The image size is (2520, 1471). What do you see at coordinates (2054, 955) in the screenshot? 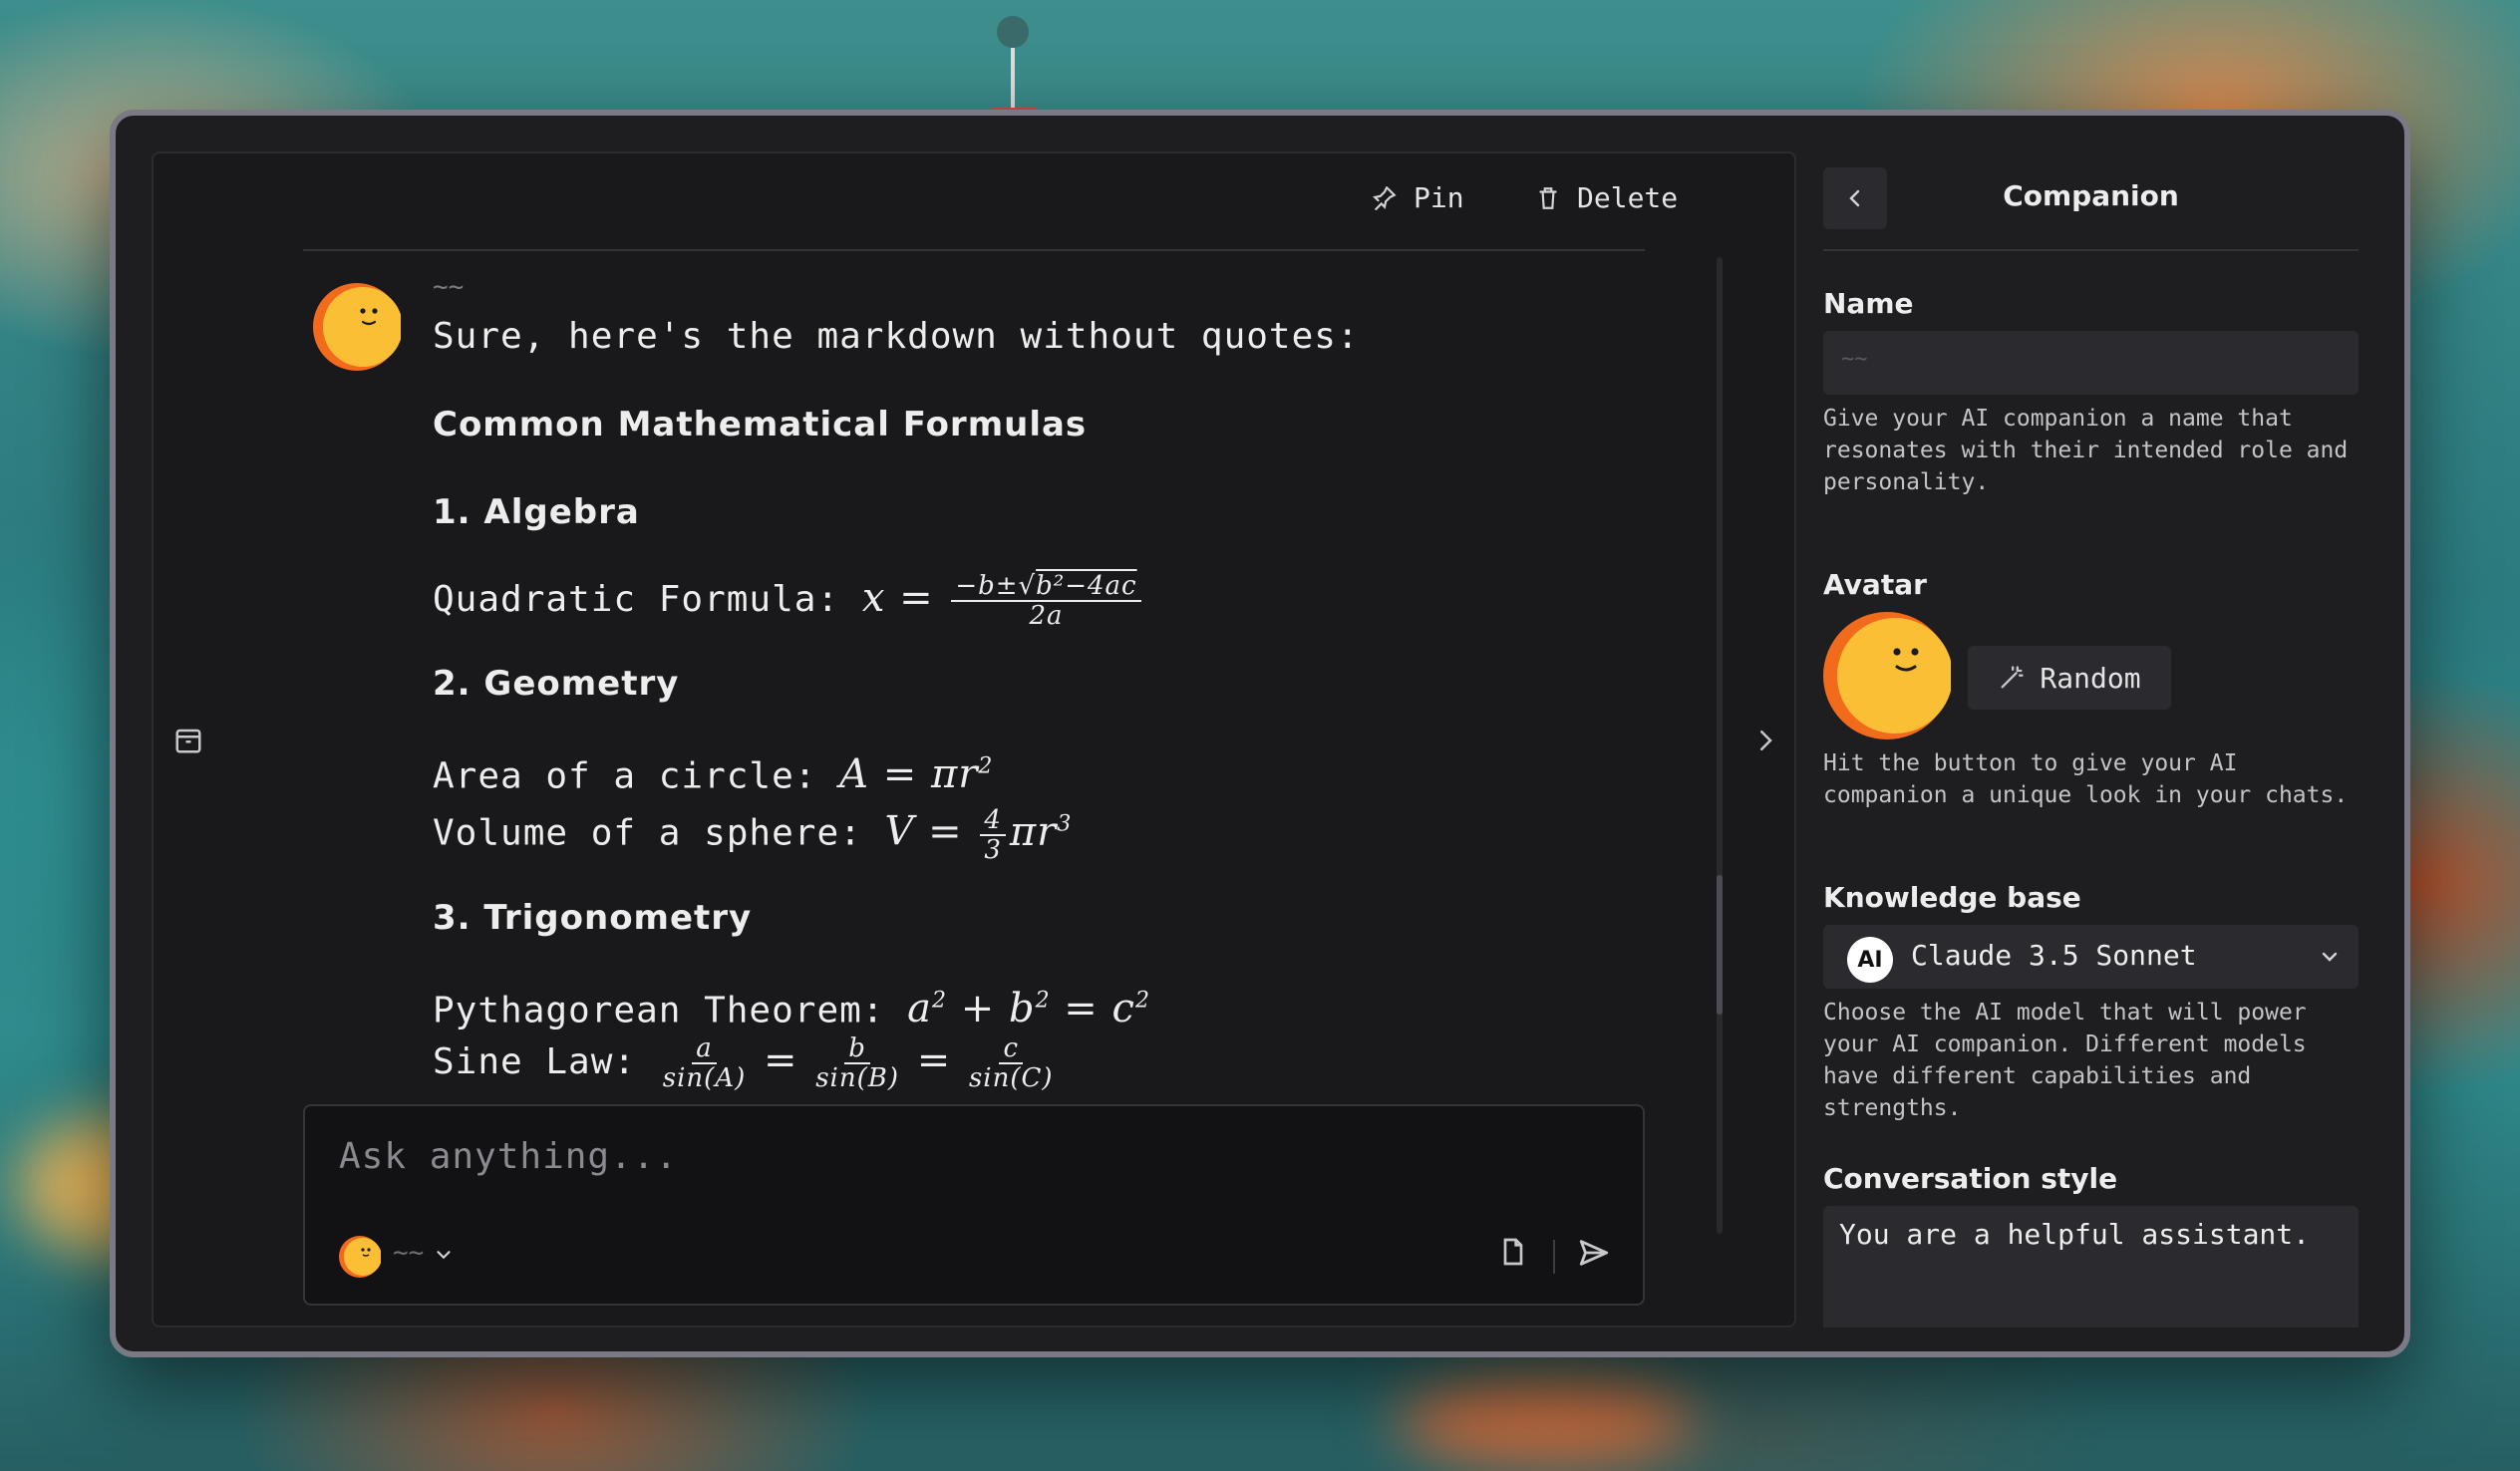
I see `knowledge-base-selected: Claude 3.5 Sonnet` at bounding box center [2054, 955].